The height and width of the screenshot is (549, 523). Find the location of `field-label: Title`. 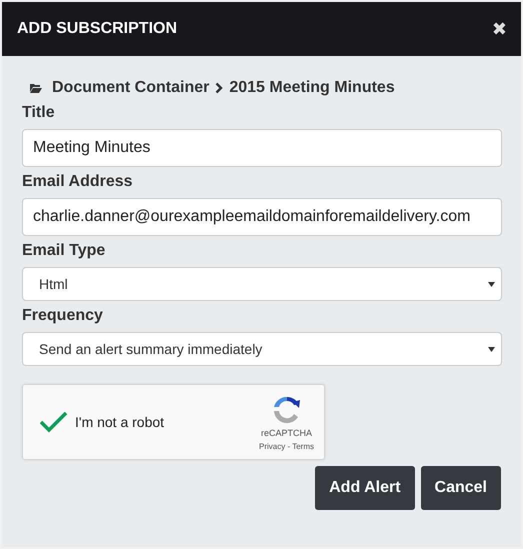

field-label: Title is located at coordinates (39, 113).